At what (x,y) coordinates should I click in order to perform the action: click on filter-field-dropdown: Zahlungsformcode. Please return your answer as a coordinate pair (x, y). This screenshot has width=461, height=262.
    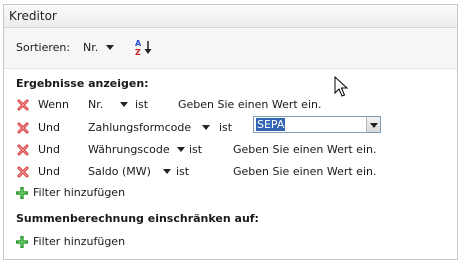
    Looking at the image, I should click on (150, 128).